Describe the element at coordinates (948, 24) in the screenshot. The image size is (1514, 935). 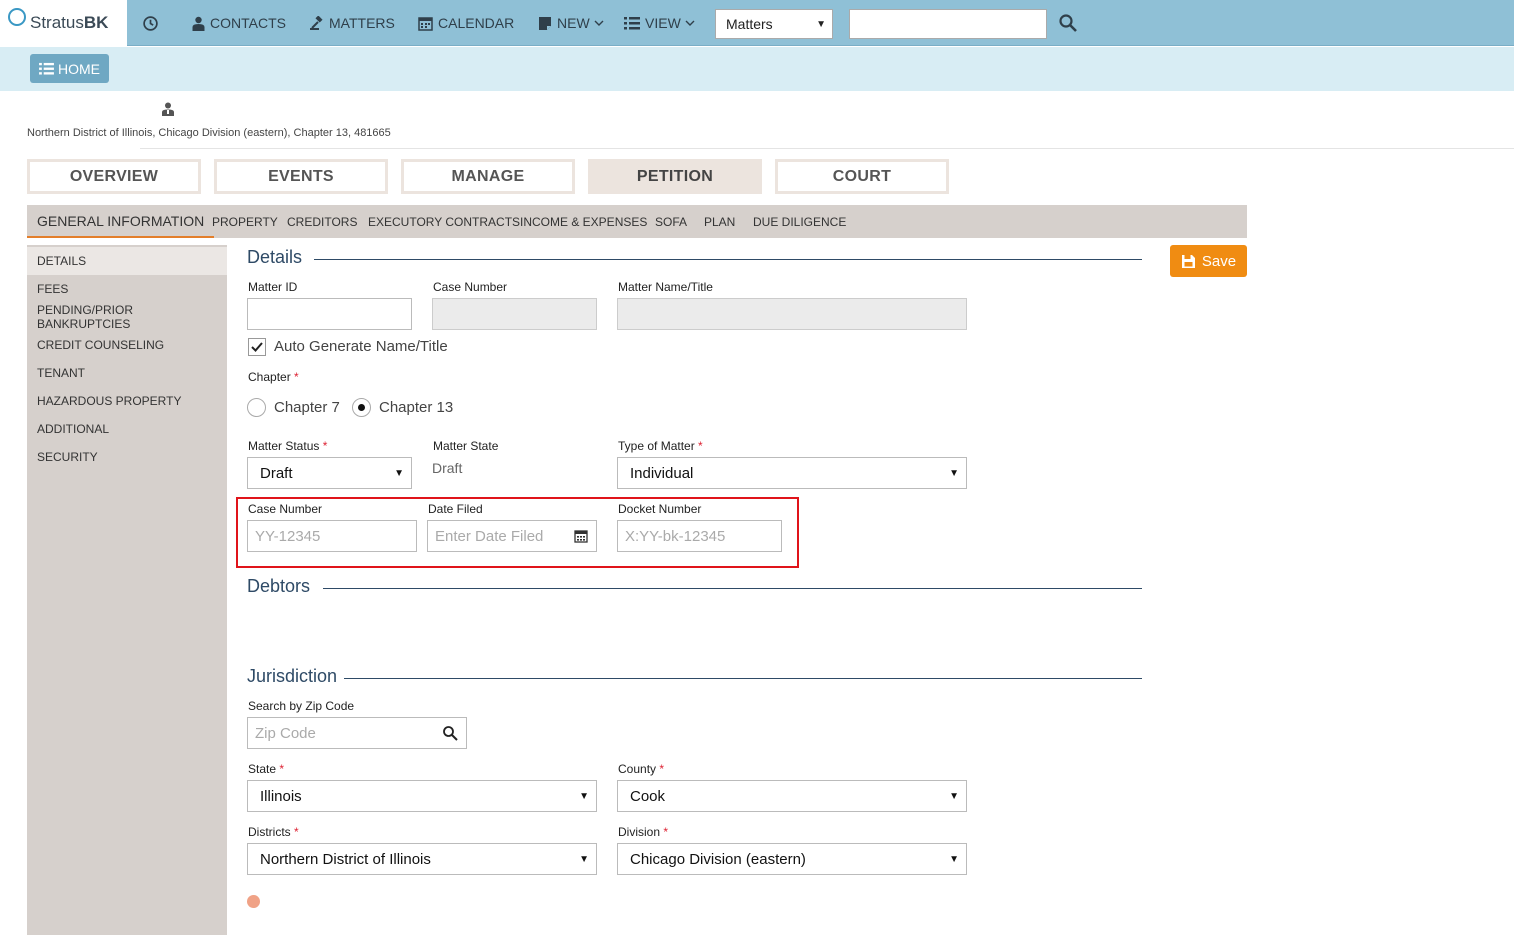
I see `global-search-input` at that location.